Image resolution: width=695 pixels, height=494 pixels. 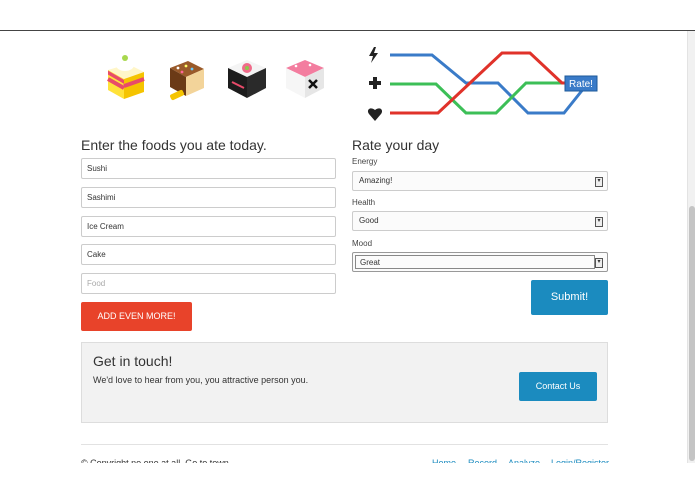 I want to click on health-select: Good ▾, so click(x=480, y=221).